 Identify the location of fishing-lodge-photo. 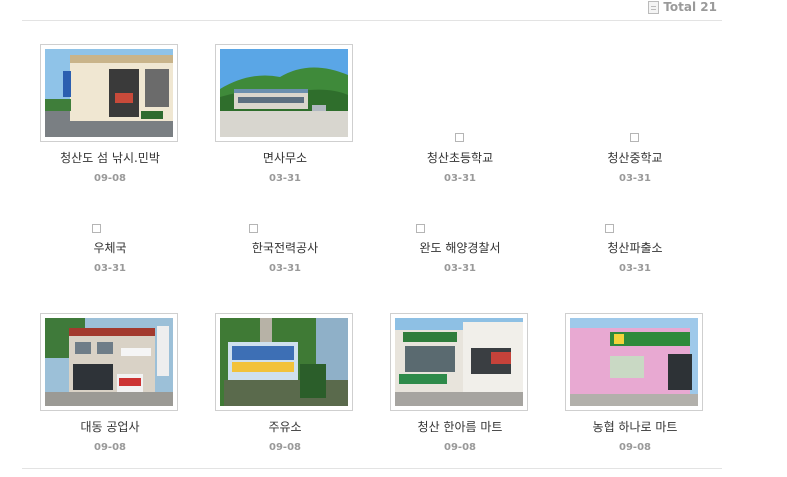
(109, 93).